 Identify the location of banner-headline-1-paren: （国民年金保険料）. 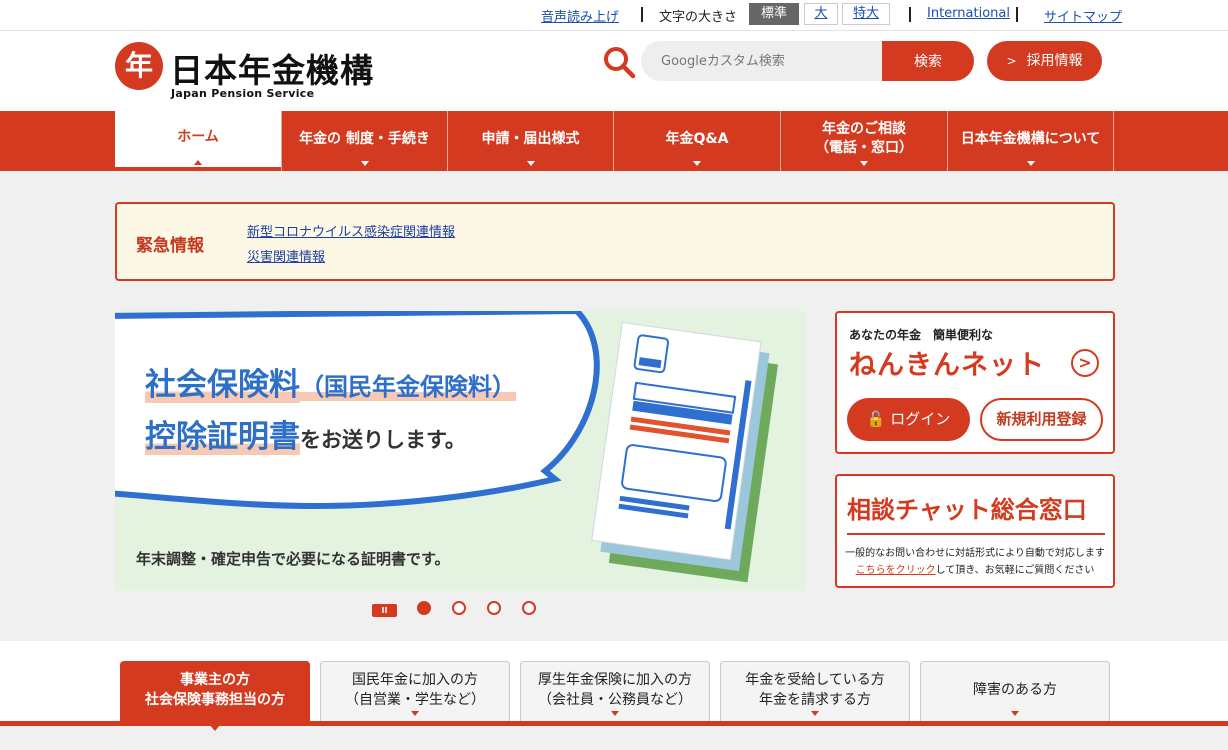
(408, 387).